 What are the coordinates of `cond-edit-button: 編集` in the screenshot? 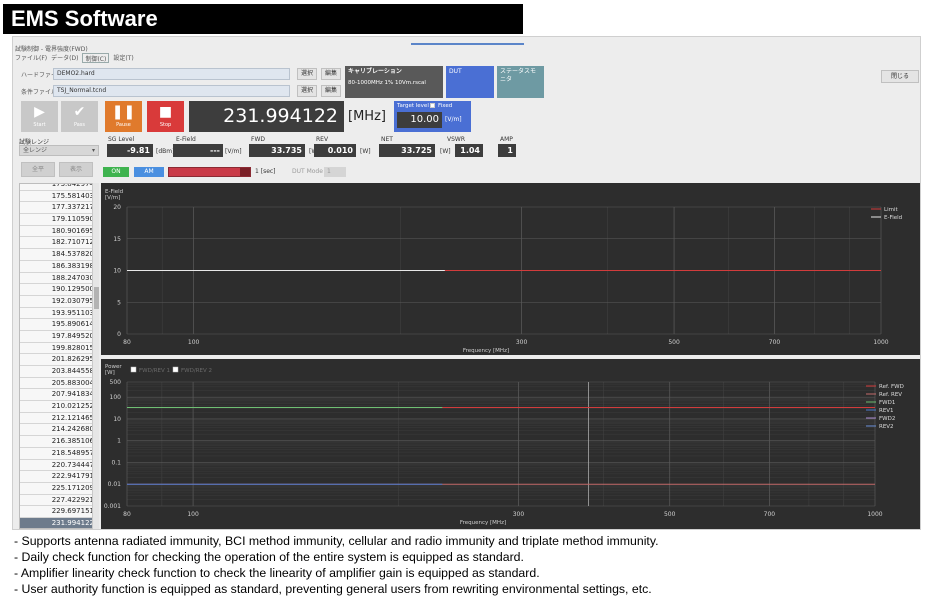 It's located at (331, 91).